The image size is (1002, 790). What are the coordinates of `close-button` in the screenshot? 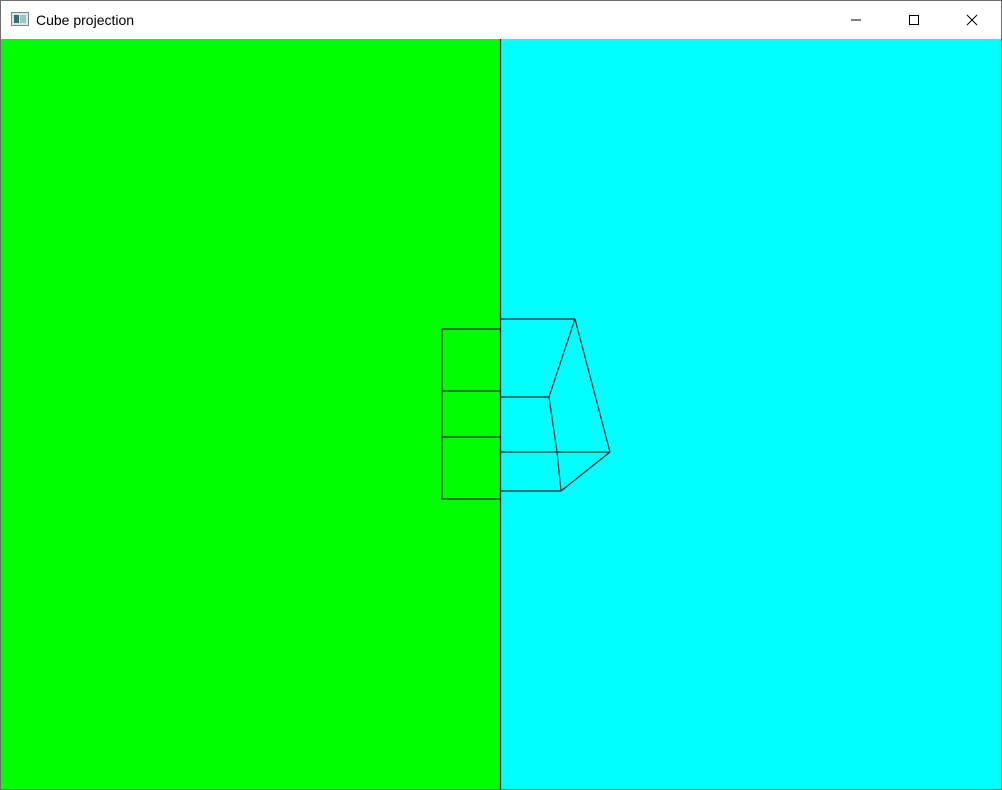 It's located at (972, 20).